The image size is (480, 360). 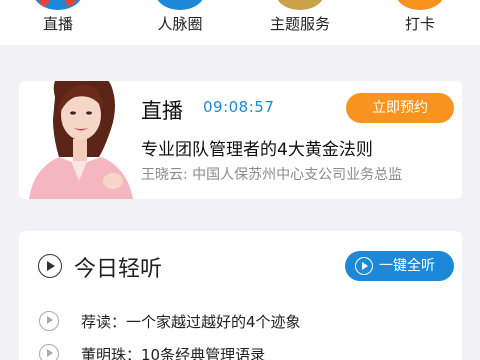 What do you see at coordinates (364, 266) in the screenshot?
I see `play-all-icon` at bounding box center [364, 266].